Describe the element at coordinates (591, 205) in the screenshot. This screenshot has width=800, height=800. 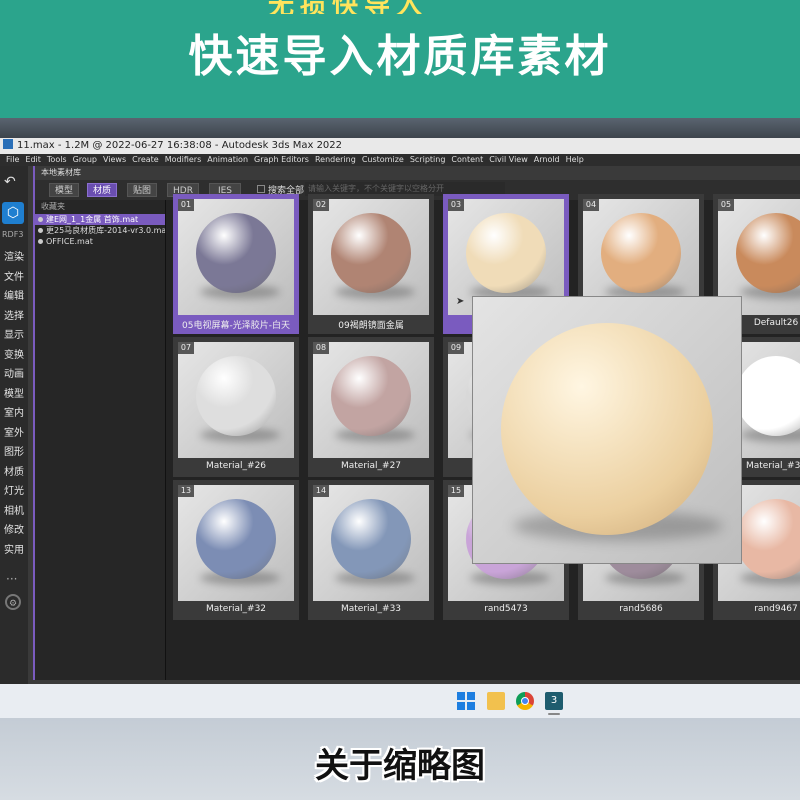
I see `thumbnail-number: 04` at that location.